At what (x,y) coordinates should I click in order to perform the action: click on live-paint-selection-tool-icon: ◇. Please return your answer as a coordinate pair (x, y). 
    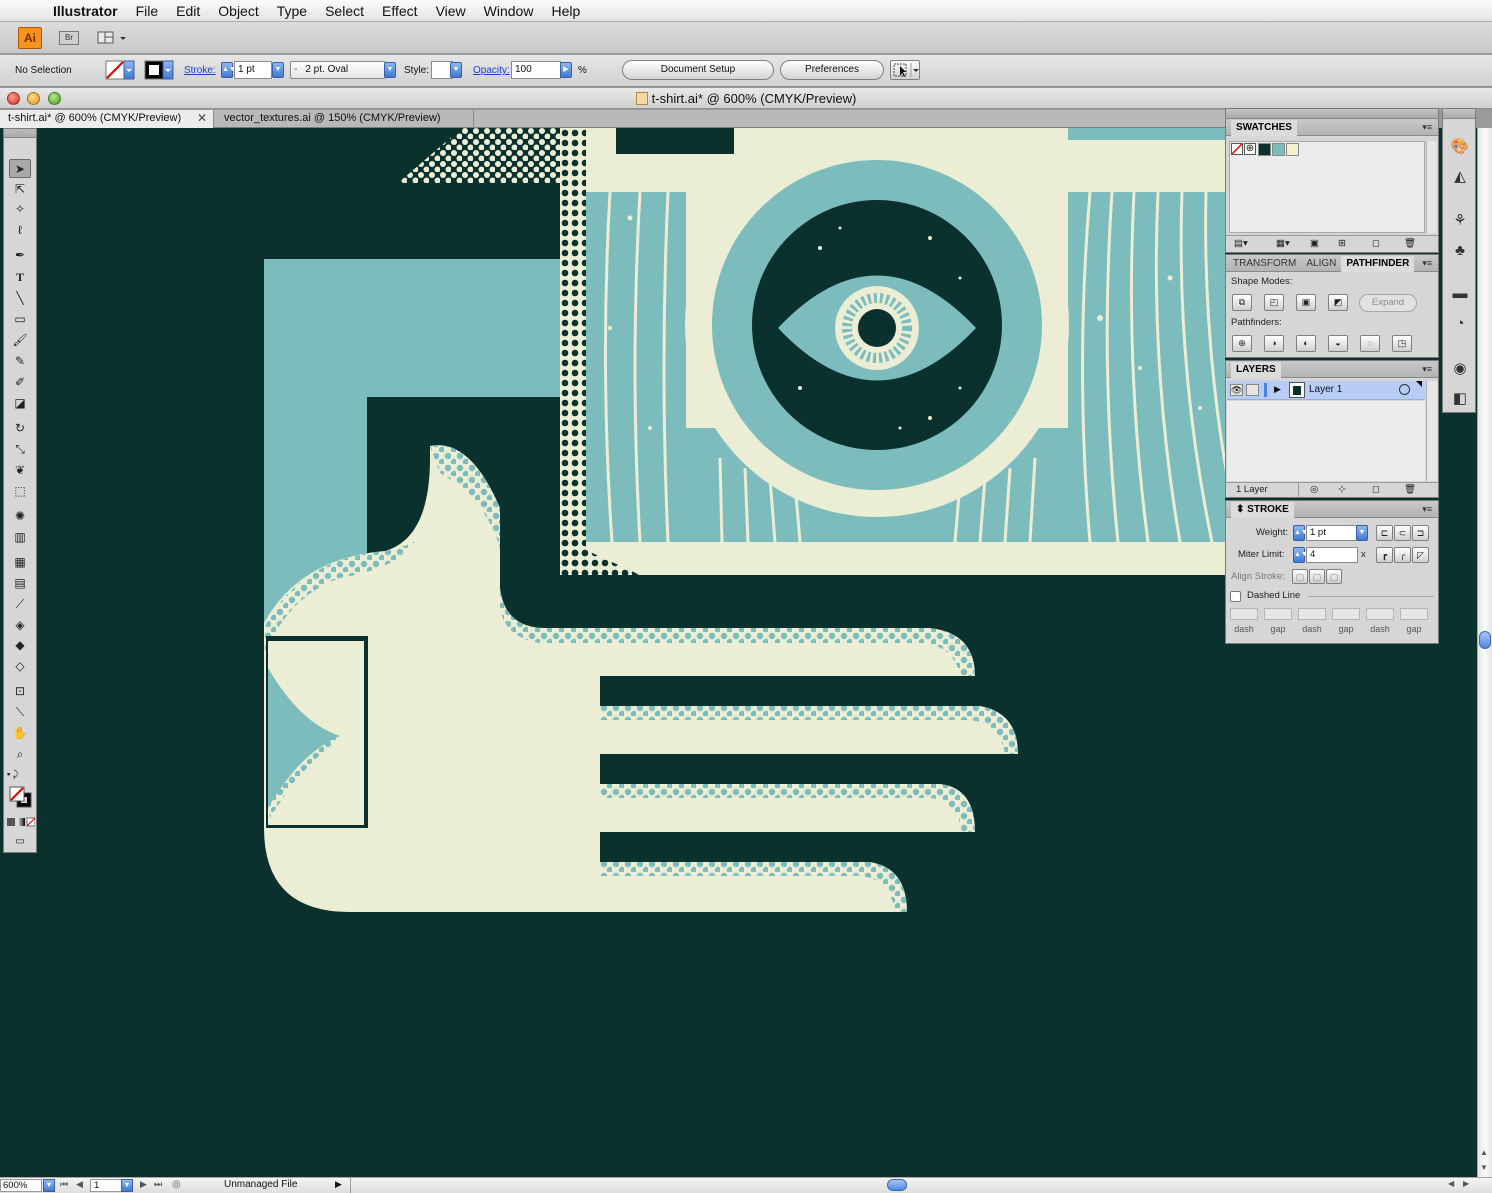
    Looking at the image, I should click on (20, 666).